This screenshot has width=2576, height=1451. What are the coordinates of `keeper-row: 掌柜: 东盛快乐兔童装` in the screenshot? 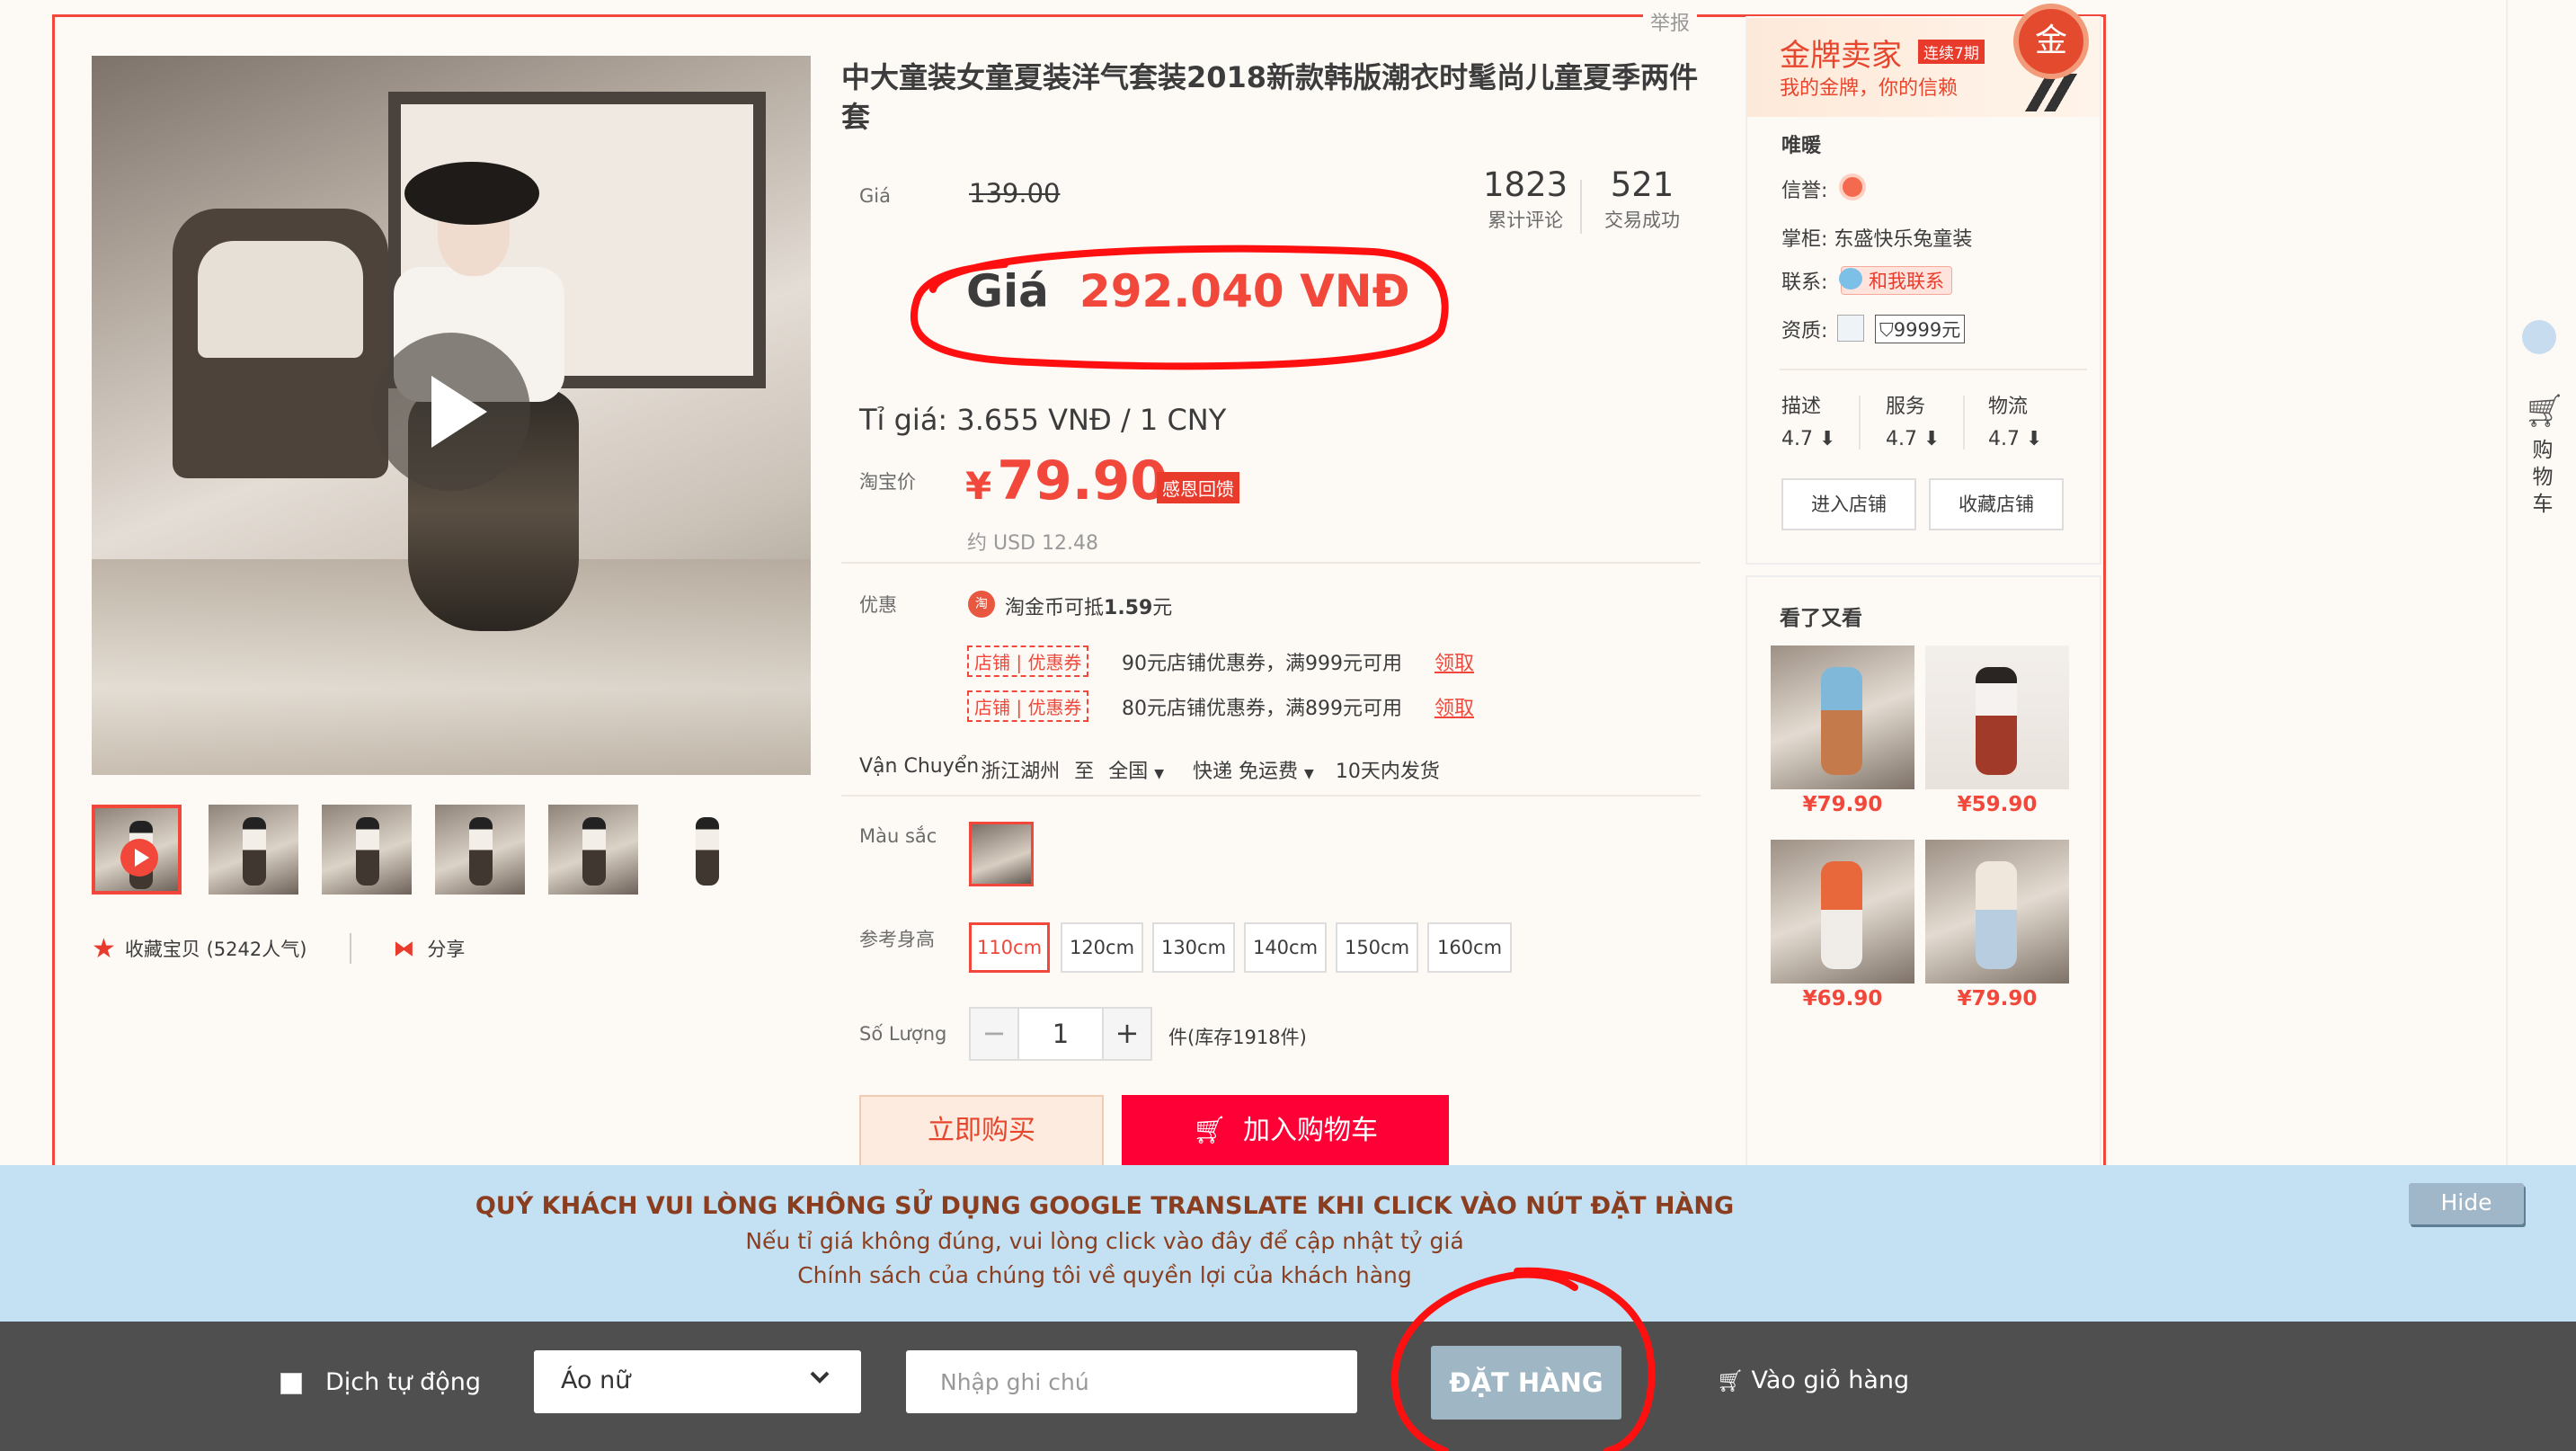 It's located at (1876, 238).